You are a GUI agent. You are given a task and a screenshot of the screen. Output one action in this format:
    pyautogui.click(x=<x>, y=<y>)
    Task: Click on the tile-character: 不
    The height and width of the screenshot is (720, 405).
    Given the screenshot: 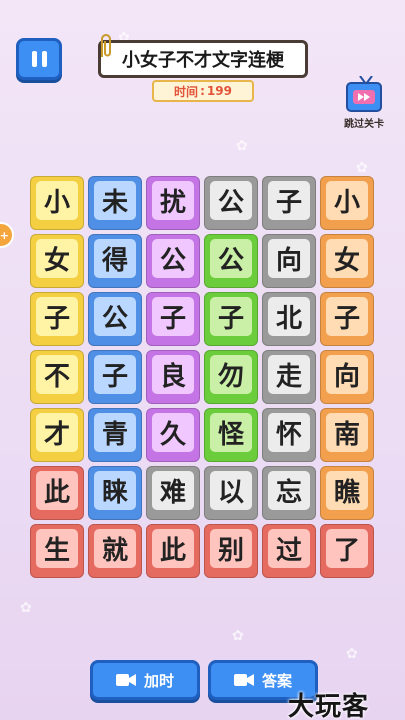 What is the action you would take?
    pyautogui.click(x=57, y=374)
    